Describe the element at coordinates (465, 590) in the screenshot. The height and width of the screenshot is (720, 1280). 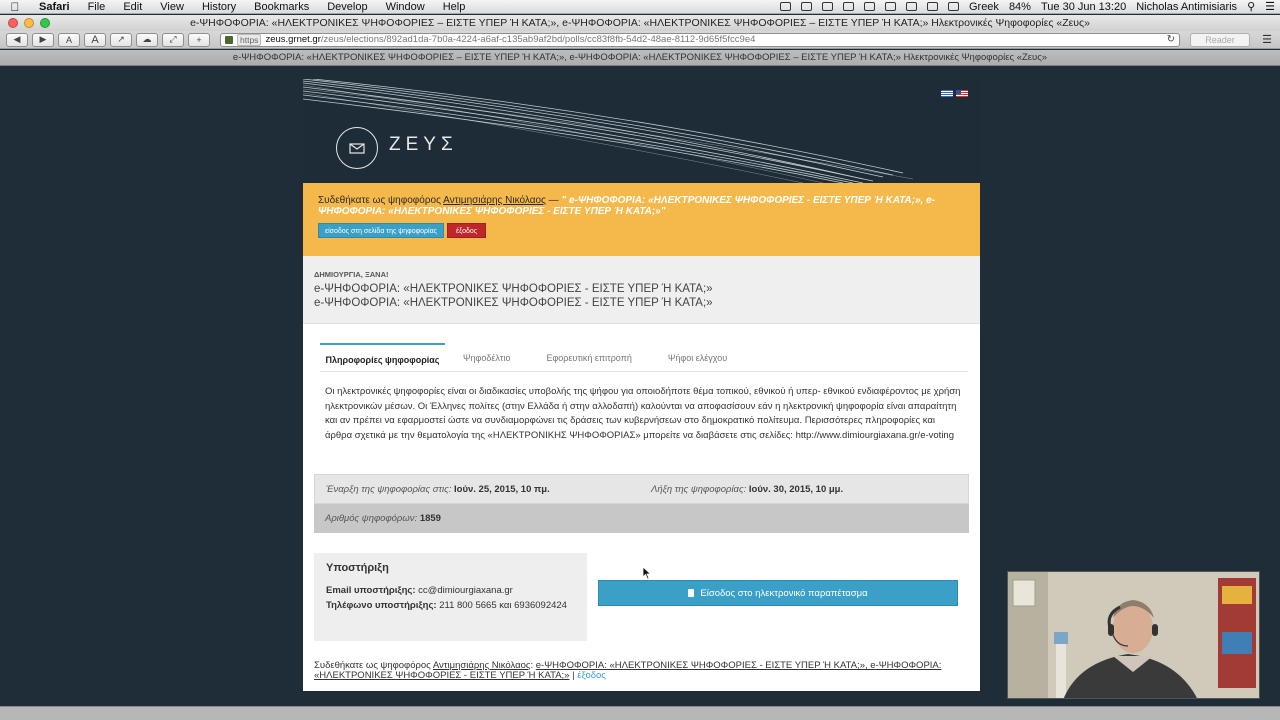
I see `support-email-value: cc@dimiourgiaxana.gr` at that location.